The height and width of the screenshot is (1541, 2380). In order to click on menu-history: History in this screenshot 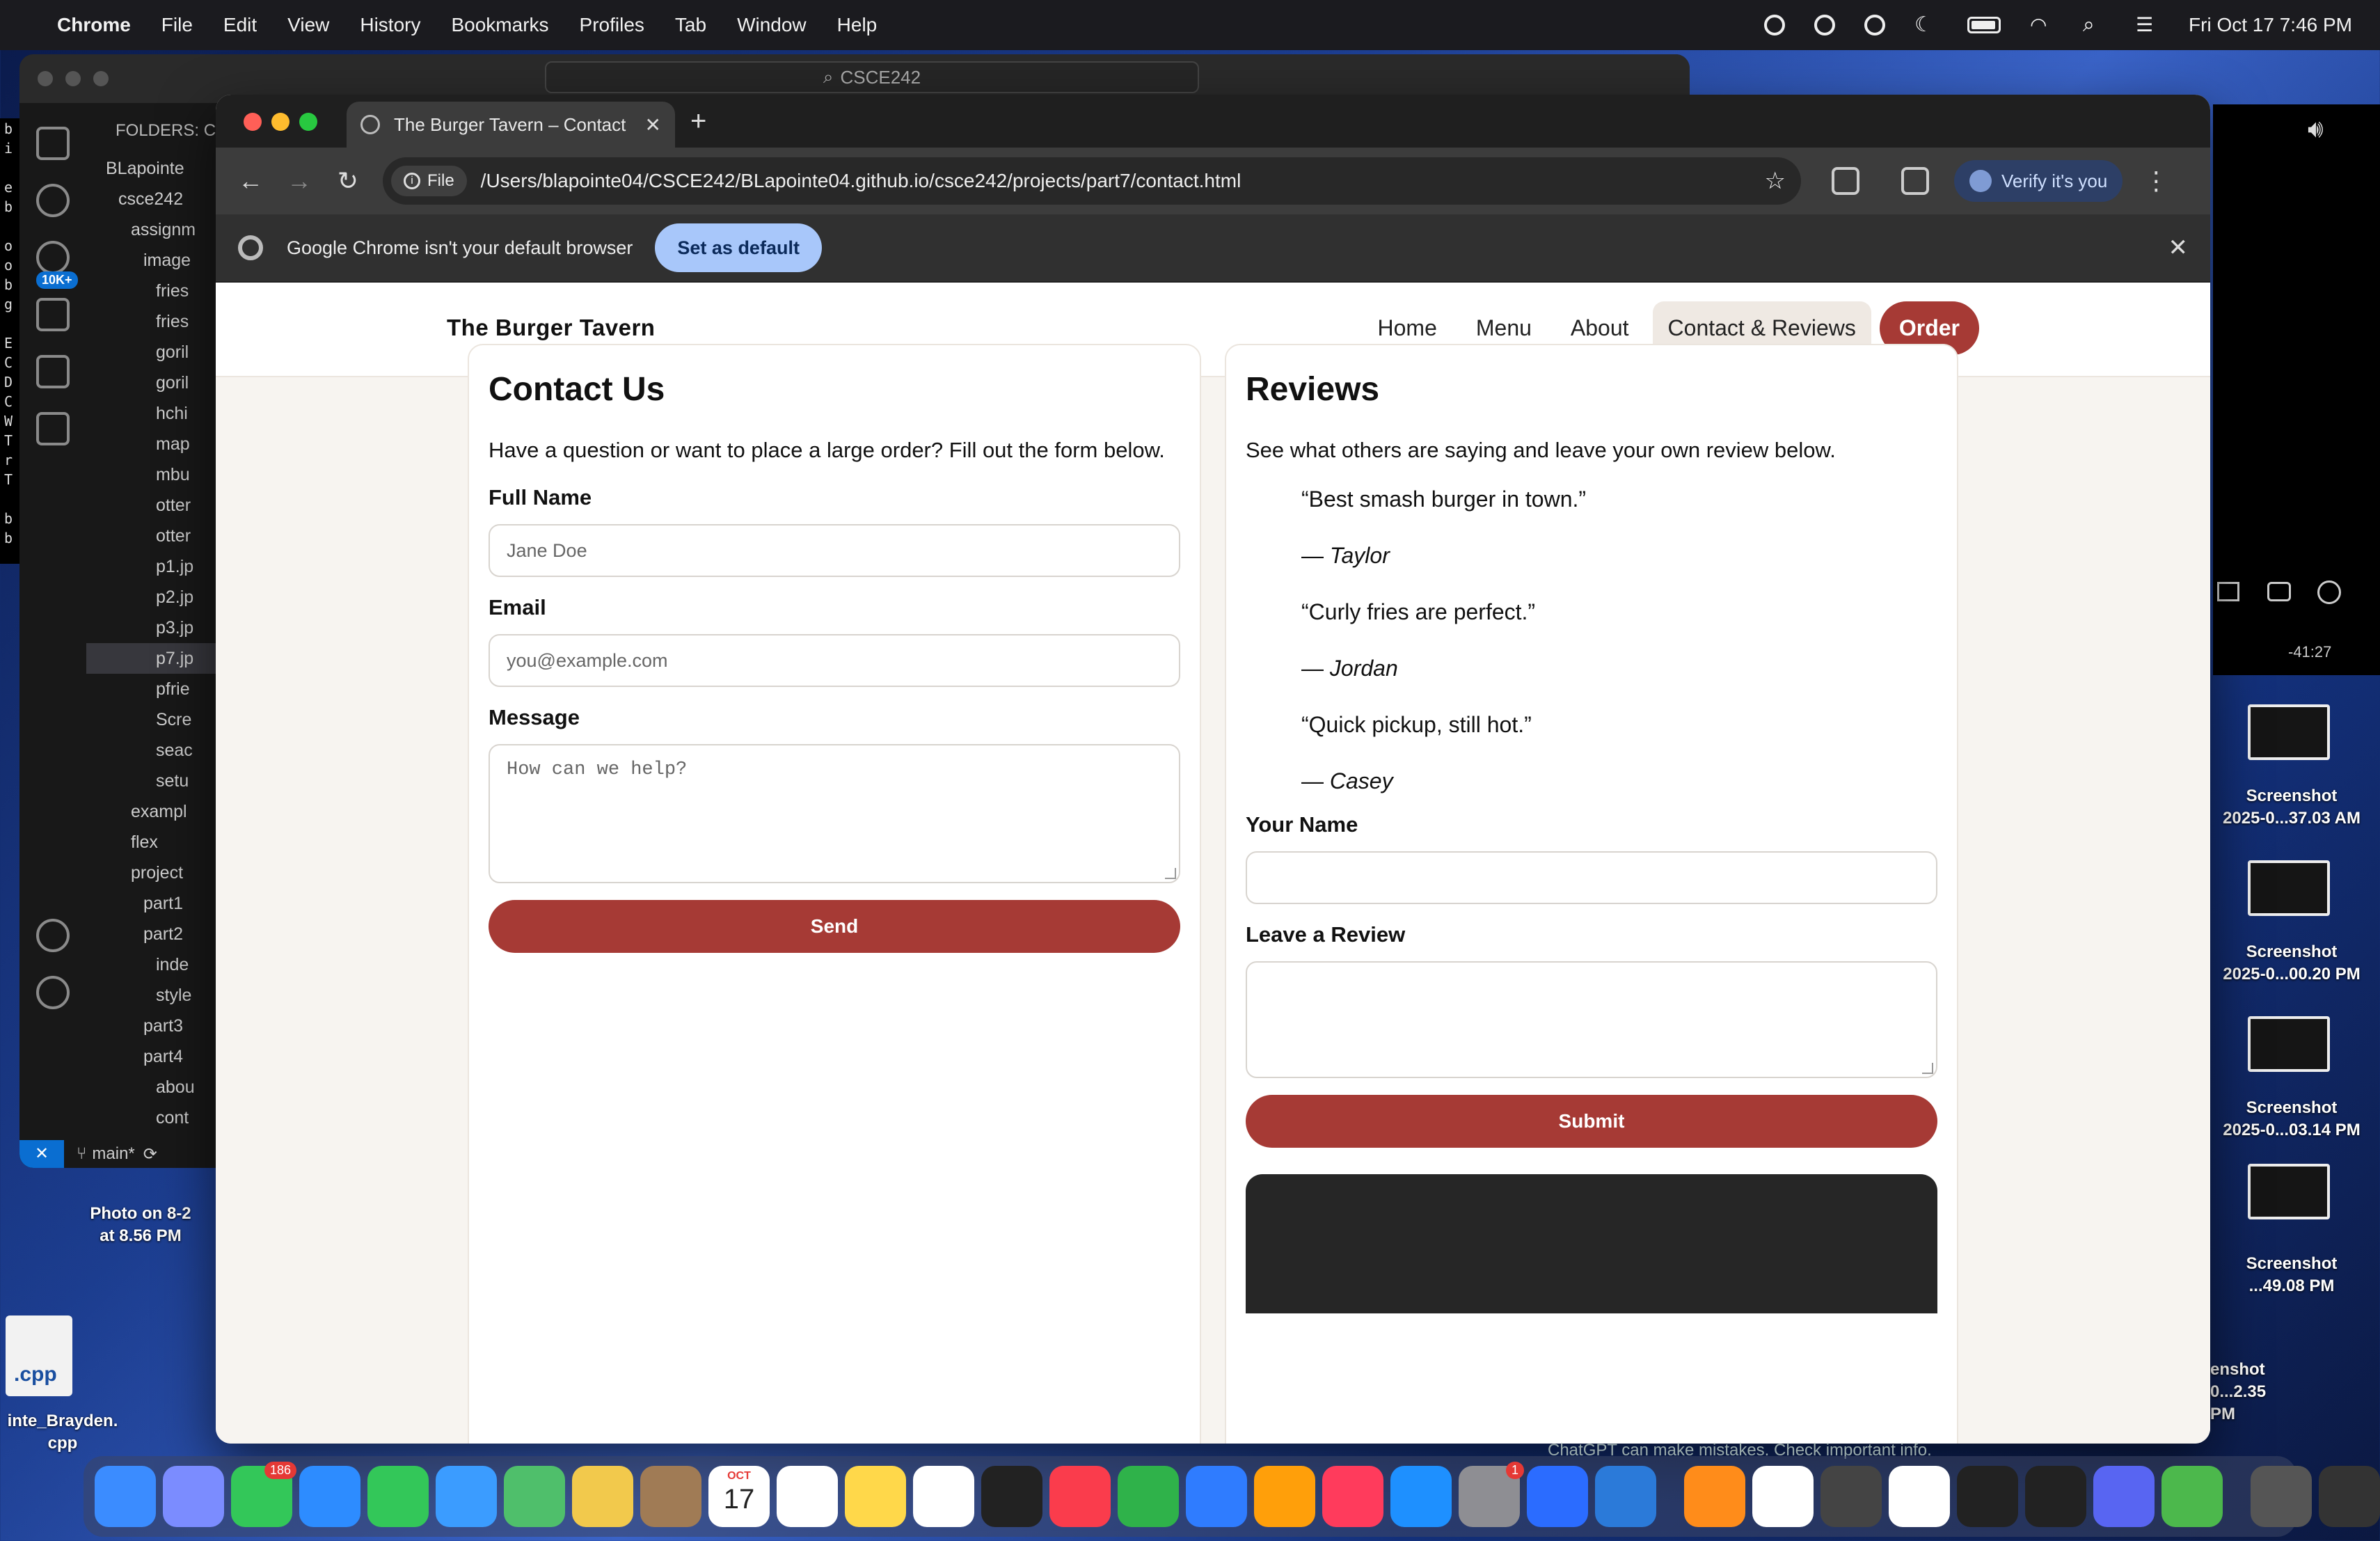, I will do `click(390, 25)`.